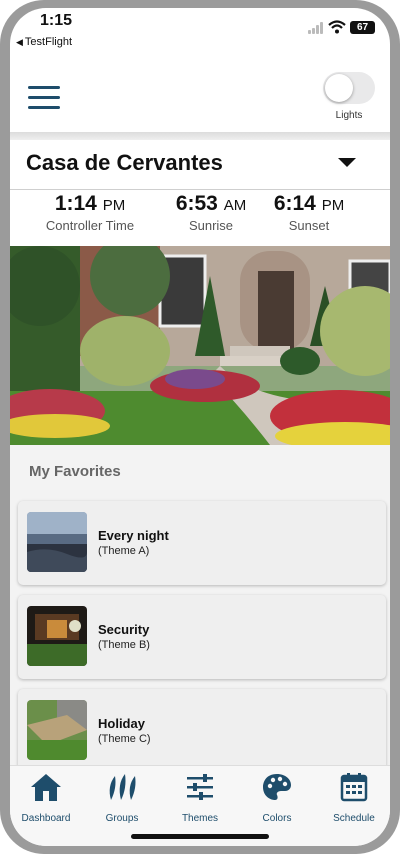  Describe the element at coordinates (200, 136) in the screenshot. I see `header-divider` at that location.